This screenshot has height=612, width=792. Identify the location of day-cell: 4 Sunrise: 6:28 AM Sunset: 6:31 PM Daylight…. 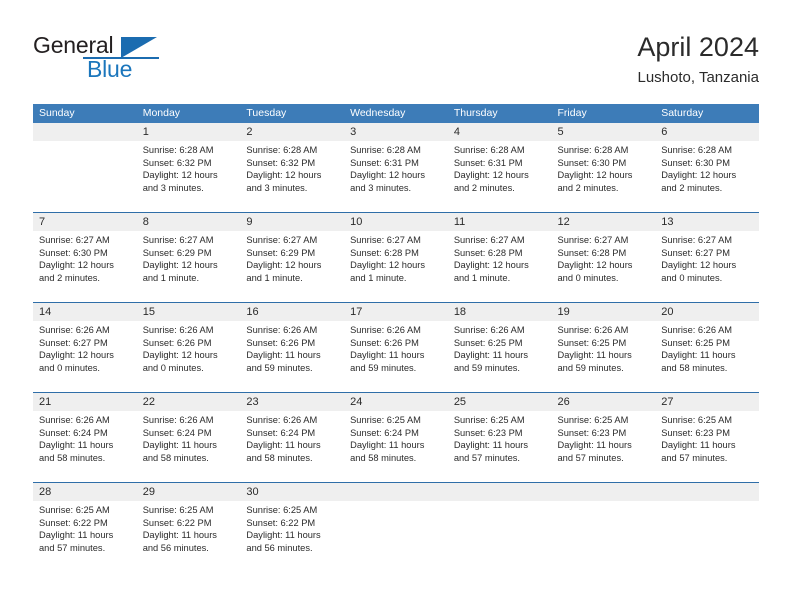
(499, 167).